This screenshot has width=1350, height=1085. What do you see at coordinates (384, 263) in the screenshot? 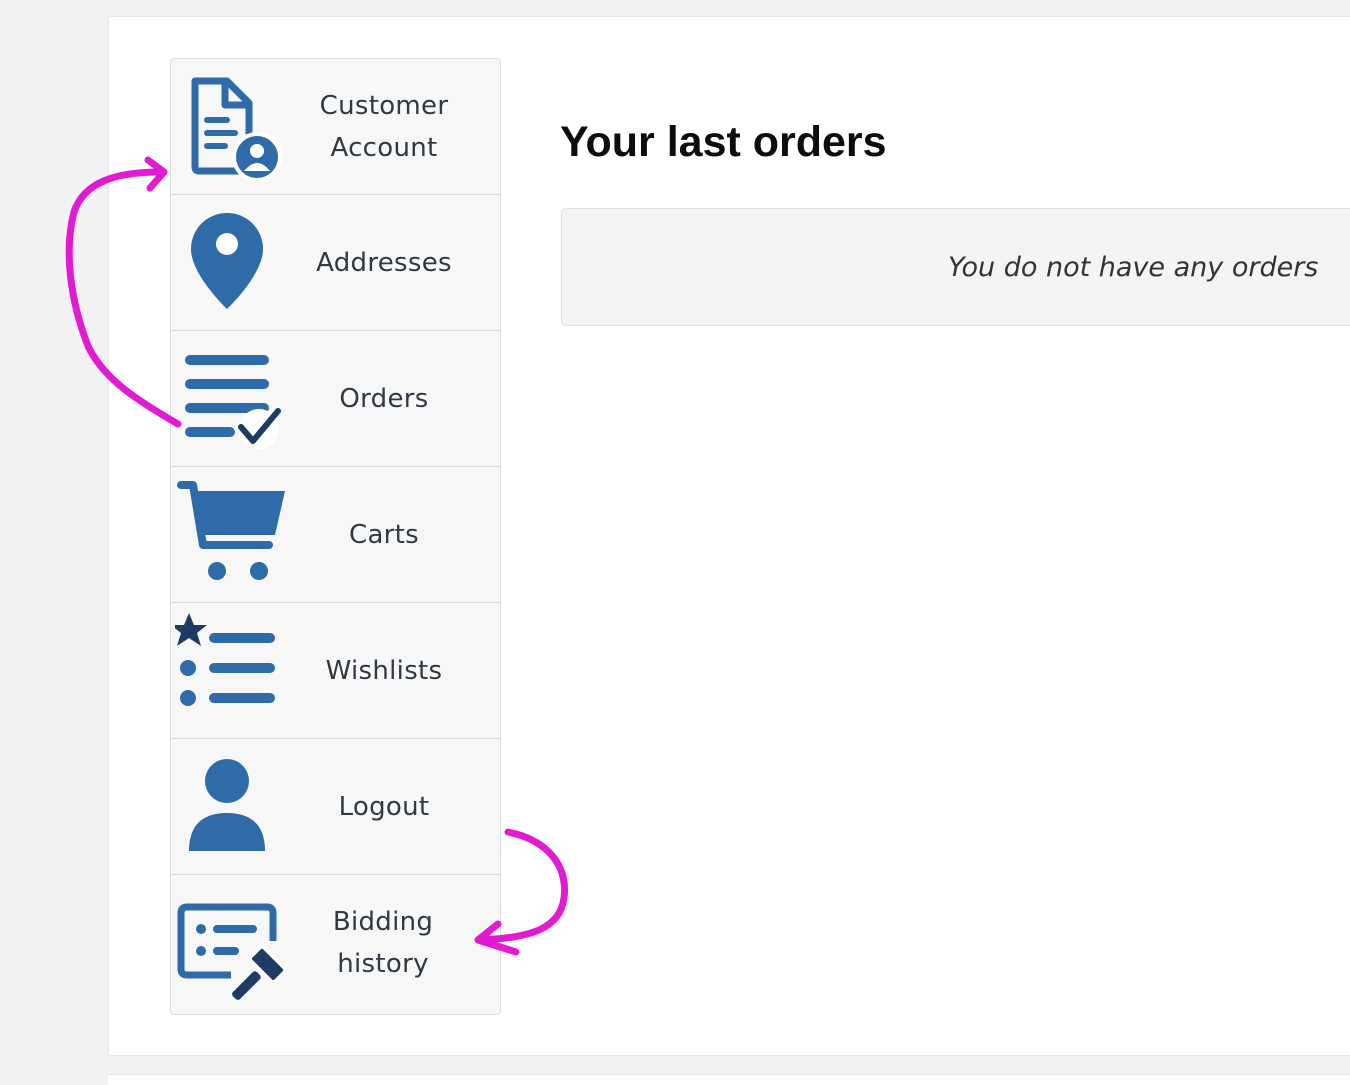
I see `sidebar-item-label: Addresses` at bounding box center [384, 263].